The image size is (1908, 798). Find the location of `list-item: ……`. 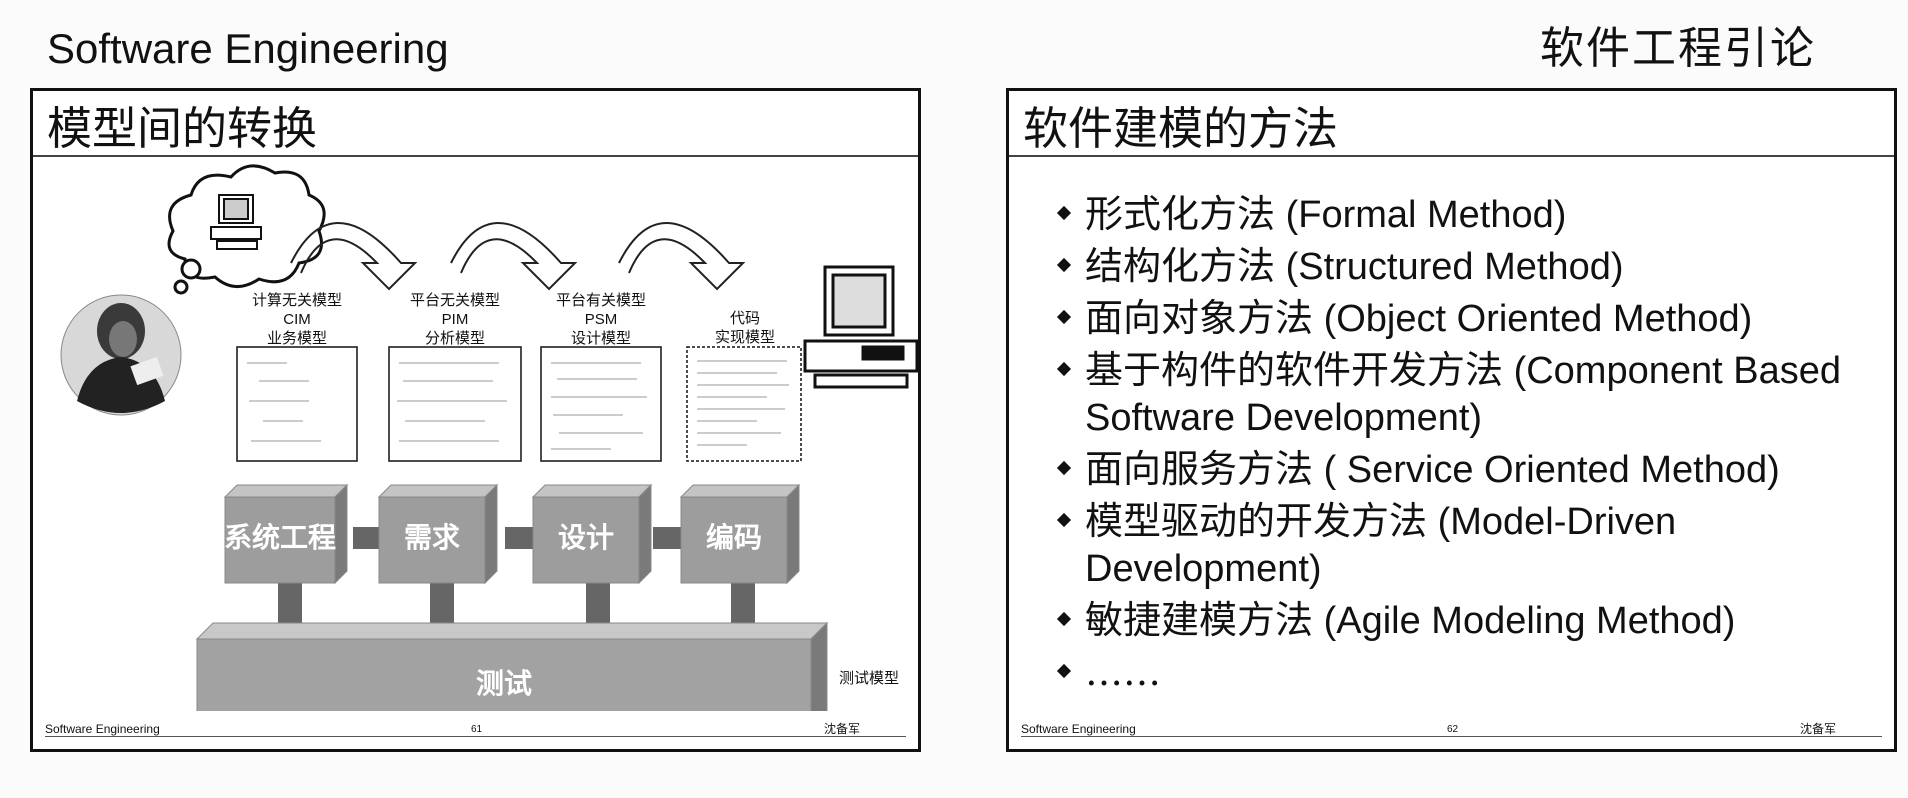

list-item: …… is located at coordinates (1466, 673).